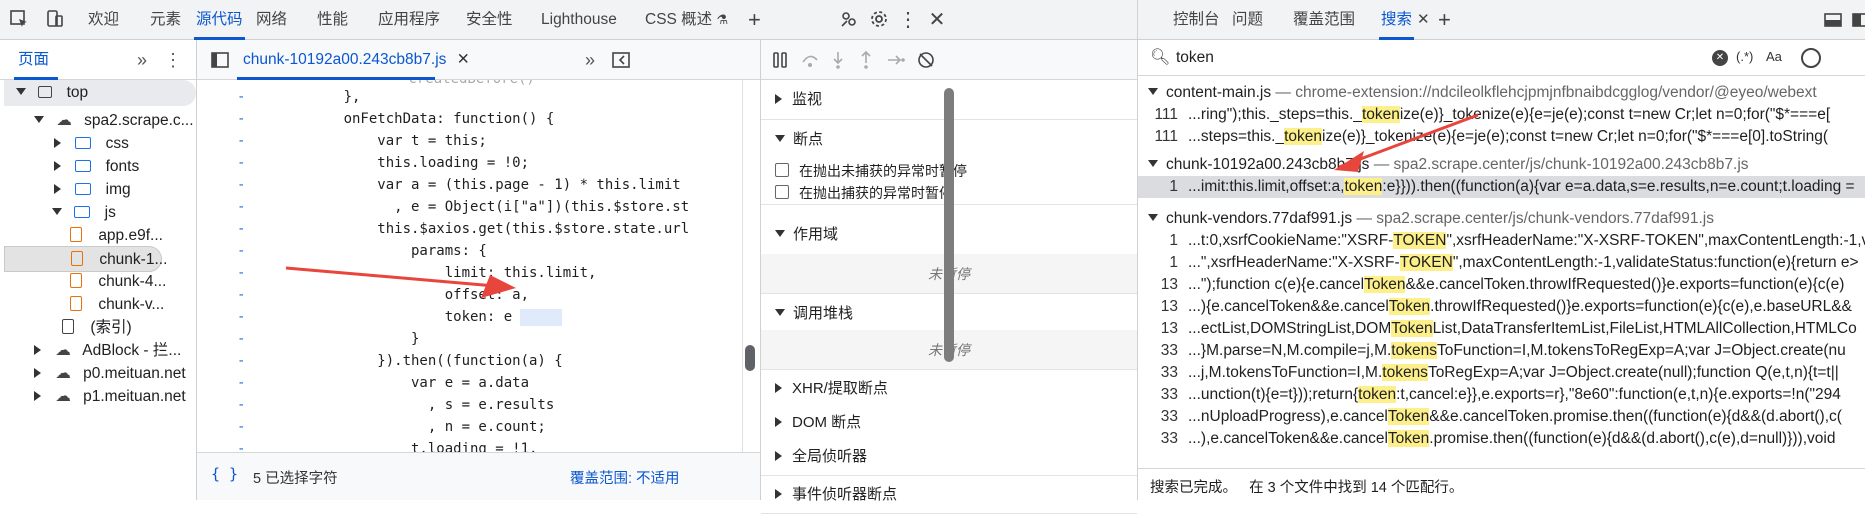 Image resolution: width=1865 pixels, height=514 pixels. What do you see at coordinates (403, 317) in the screenshot?
I see `code-line-selected: token: e` at bounding box center [403, 317].